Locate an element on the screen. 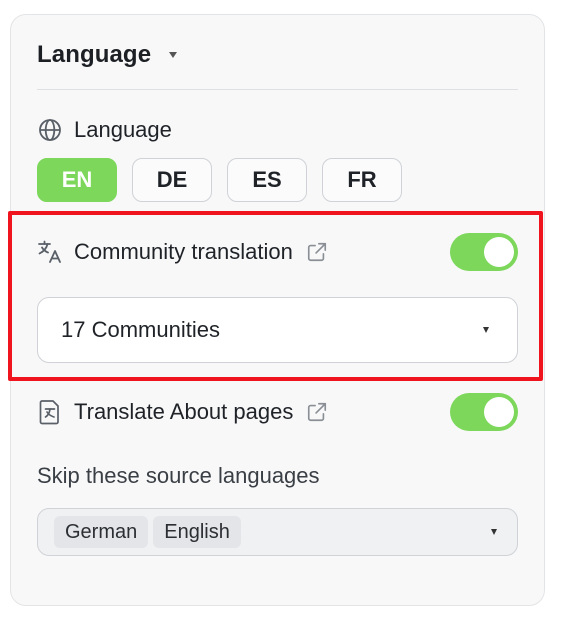  community-translation-row: Community translation is located at coordinates (183, 252).